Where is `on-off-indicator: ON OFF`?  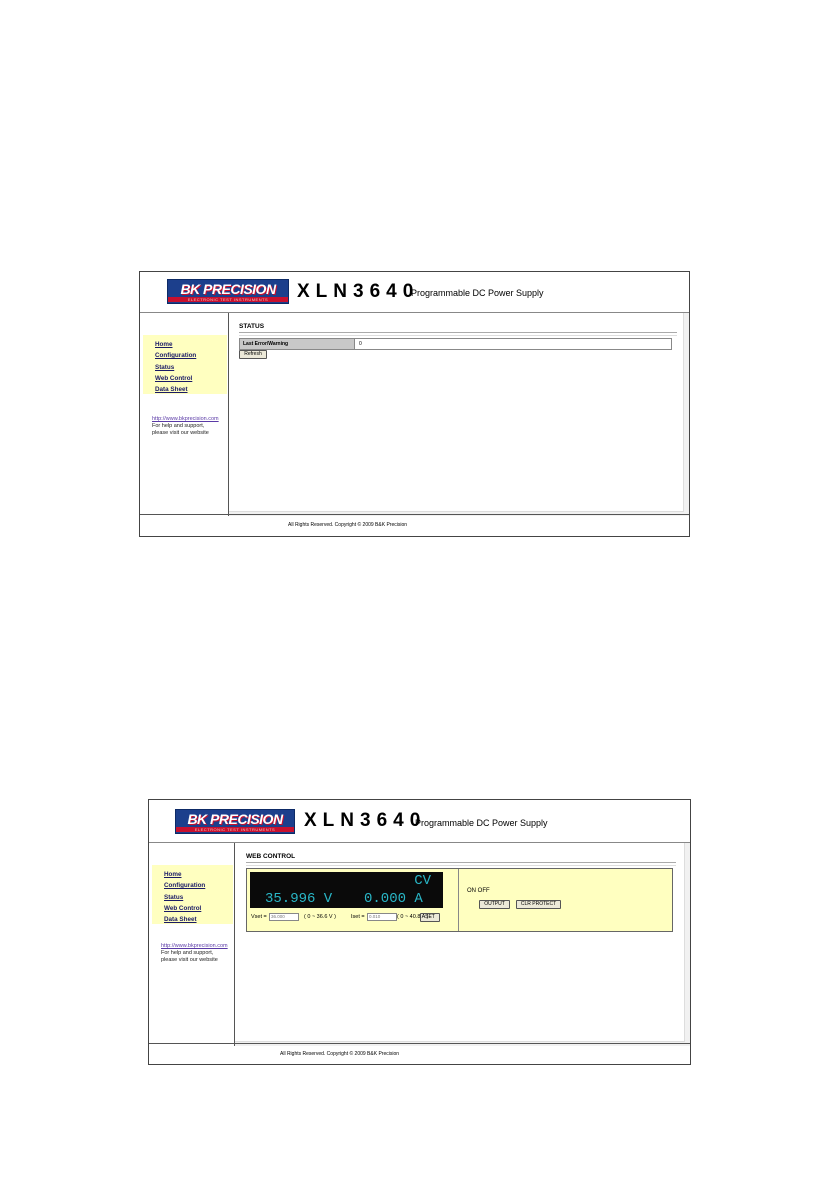 on-off-indicator: ON OFF is located at coordinates (478, 891).